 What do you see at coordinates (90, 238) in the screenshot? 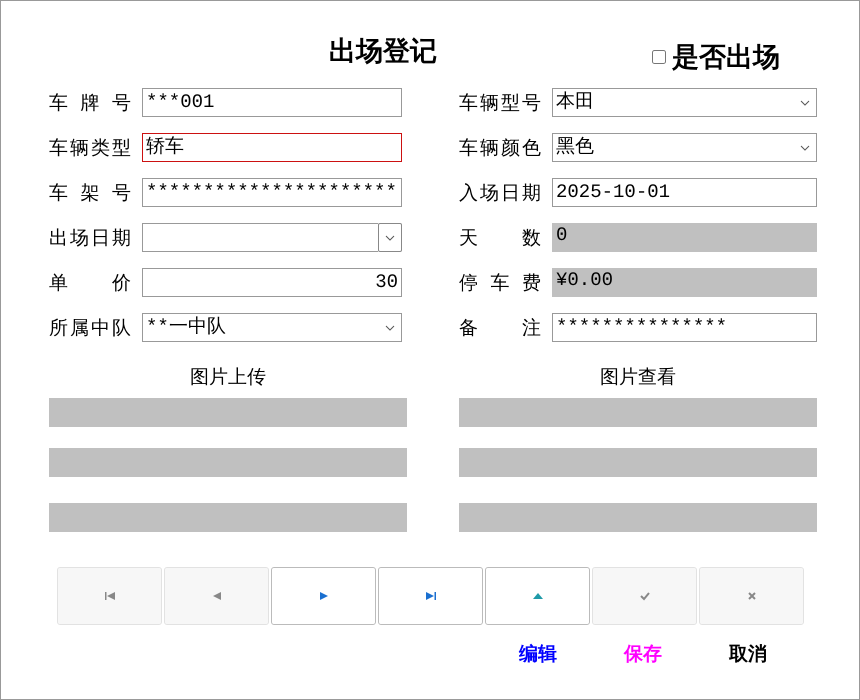
I see `field-label: 出场日期` at bounding box center [90, 238].